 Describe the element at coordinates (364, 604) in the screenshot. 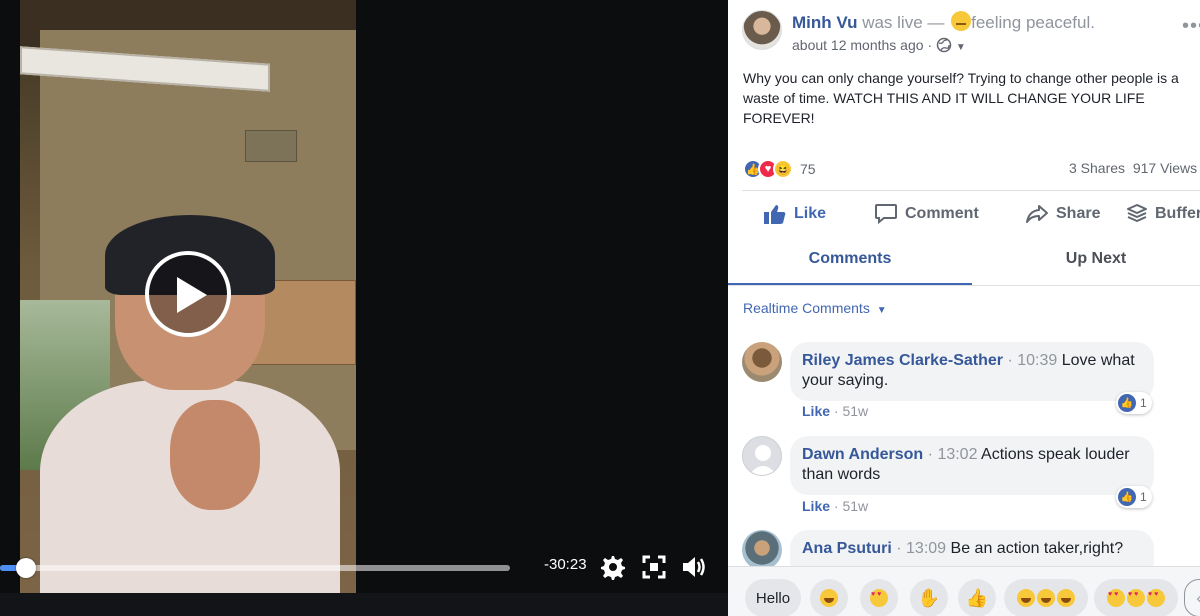

I see `video-bottom-strip` at that location.